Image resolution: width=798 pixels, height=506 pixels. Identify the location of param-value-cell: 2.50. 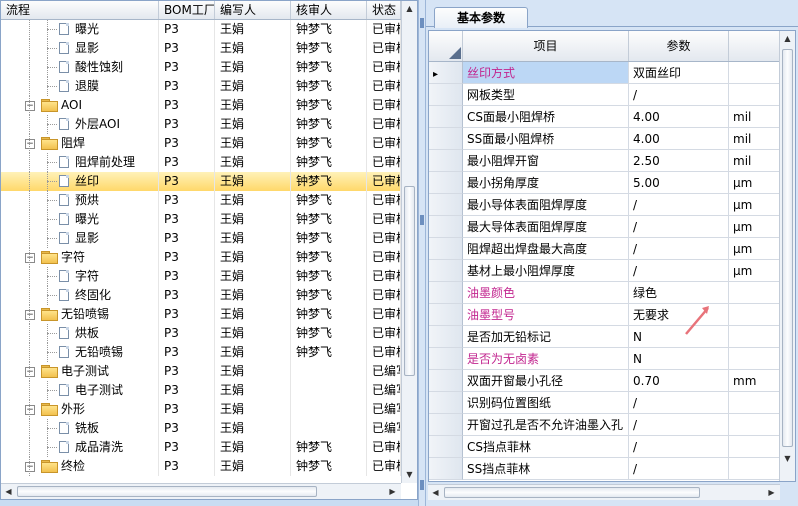
(679, 161).